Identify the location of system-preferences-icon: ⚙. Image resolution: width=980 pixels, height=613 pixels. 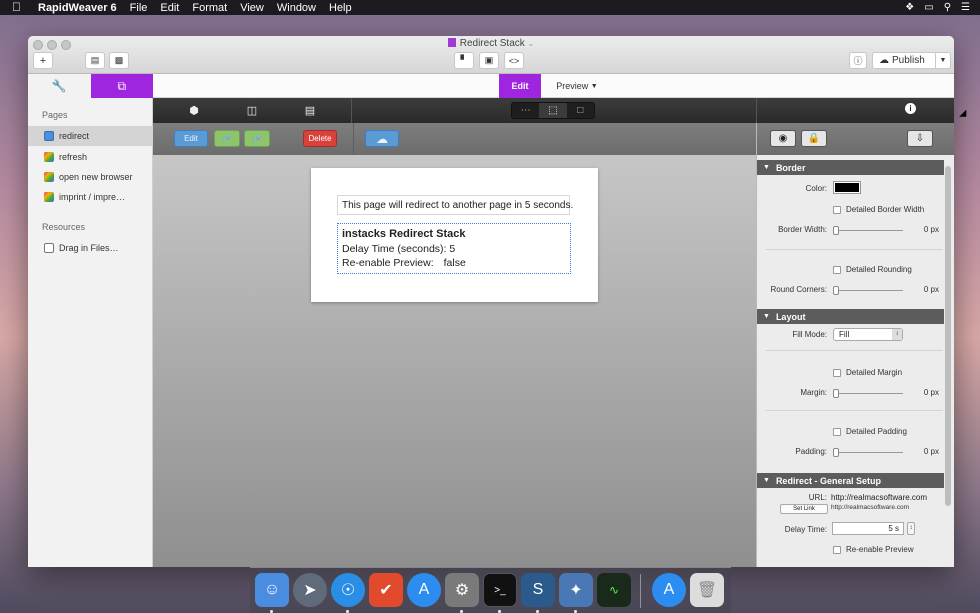
(462, 590).